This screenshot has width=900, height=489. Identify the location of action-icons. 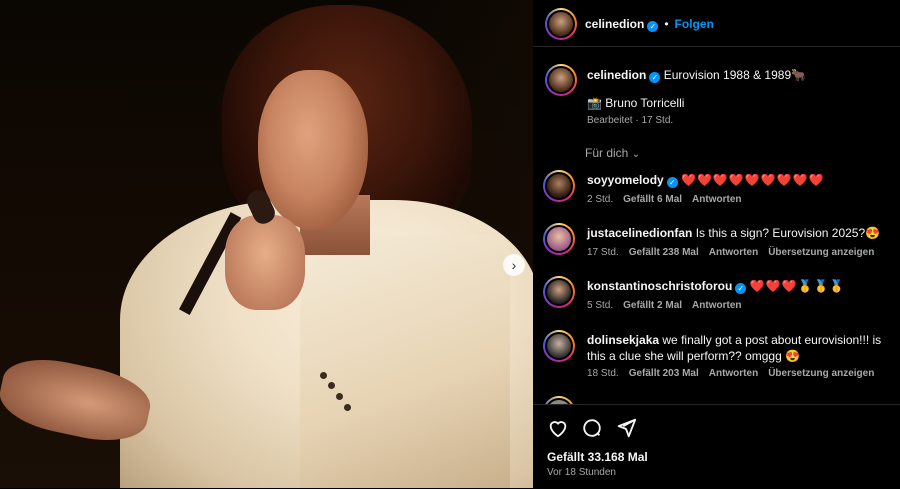
(592, 428).